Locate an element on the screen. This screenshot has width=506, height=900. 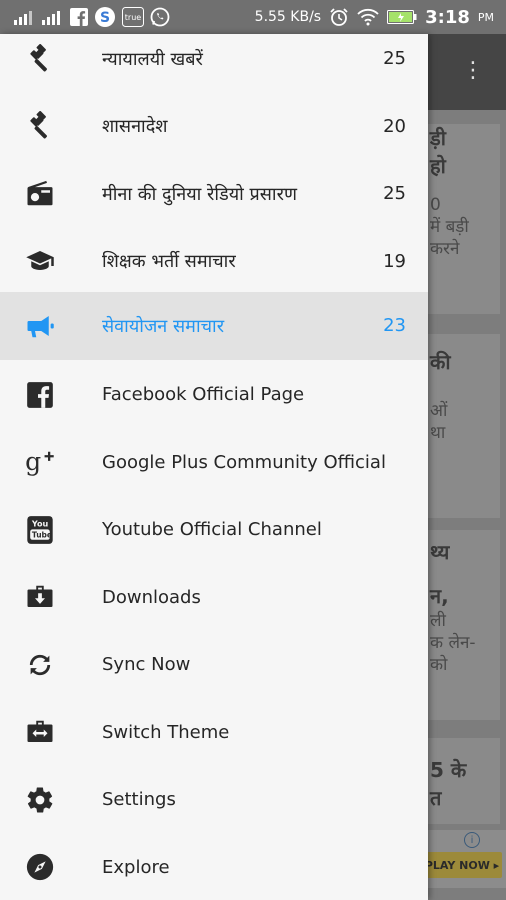
truecaller-icon: true is located at coordinates (133, 17).